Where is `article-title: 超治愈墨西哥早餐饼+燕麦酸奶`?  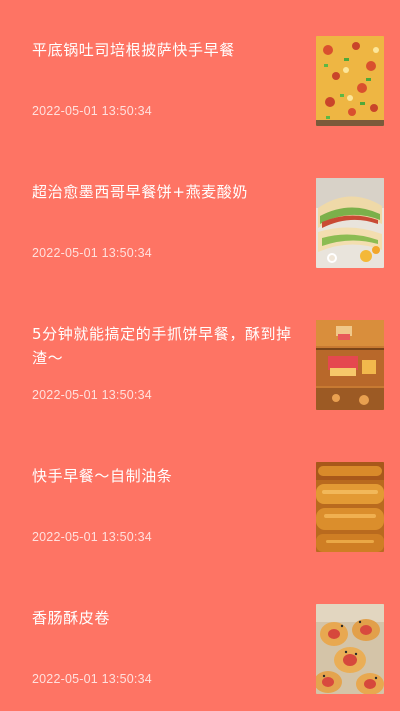 article-title: 超治愈墨西哥早餐饼+燕麦酸奶 is located at coordinates (168, 192).